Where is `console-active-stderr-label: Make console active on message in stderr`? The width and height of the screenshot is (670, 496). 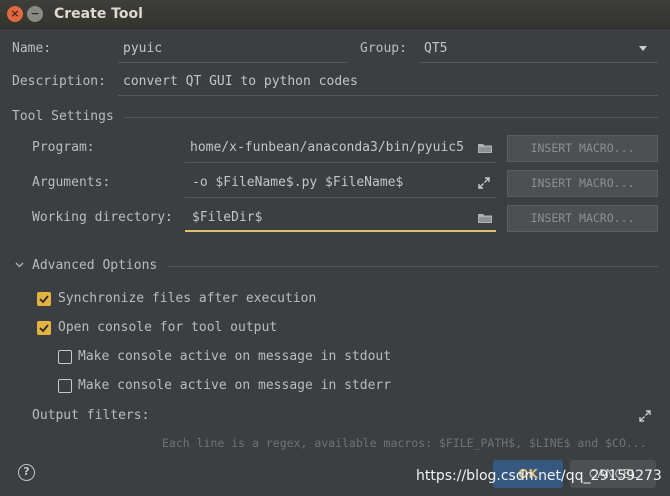
console-active-stderr-label: Make console active on message in stderr is located at coordinates (234, 385).